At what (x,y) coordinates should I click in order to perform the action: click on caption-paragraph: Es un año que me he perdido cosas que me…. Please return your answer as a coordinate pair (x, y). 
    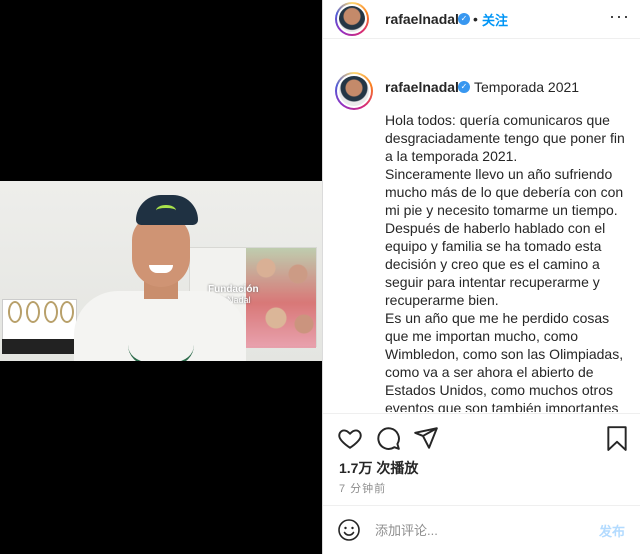
    Looking at the image, I should click on (504, 361).